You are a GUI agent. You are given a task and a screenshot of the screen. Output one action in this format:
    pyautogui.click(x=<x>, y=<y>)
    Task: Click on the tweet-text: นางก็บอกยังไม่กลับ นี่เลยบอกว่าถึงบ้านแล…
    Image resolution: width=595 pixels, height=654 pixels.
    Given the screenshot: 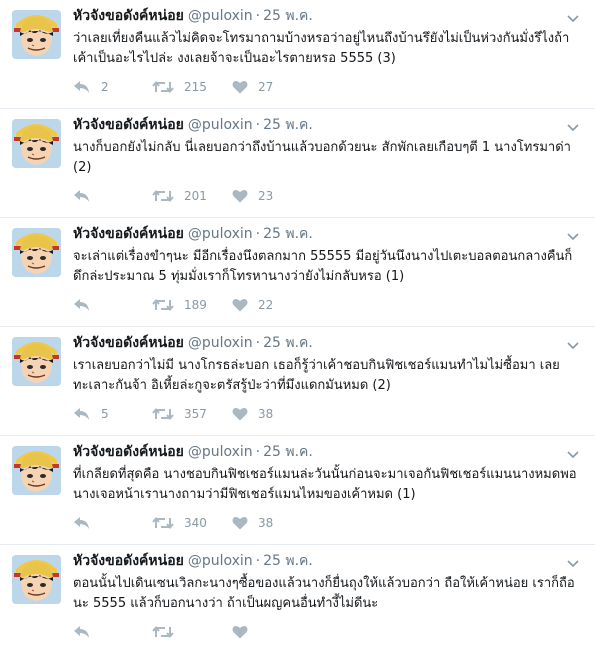 What is the action you would take?
    pyautogui.click(x=322, y=157)
    